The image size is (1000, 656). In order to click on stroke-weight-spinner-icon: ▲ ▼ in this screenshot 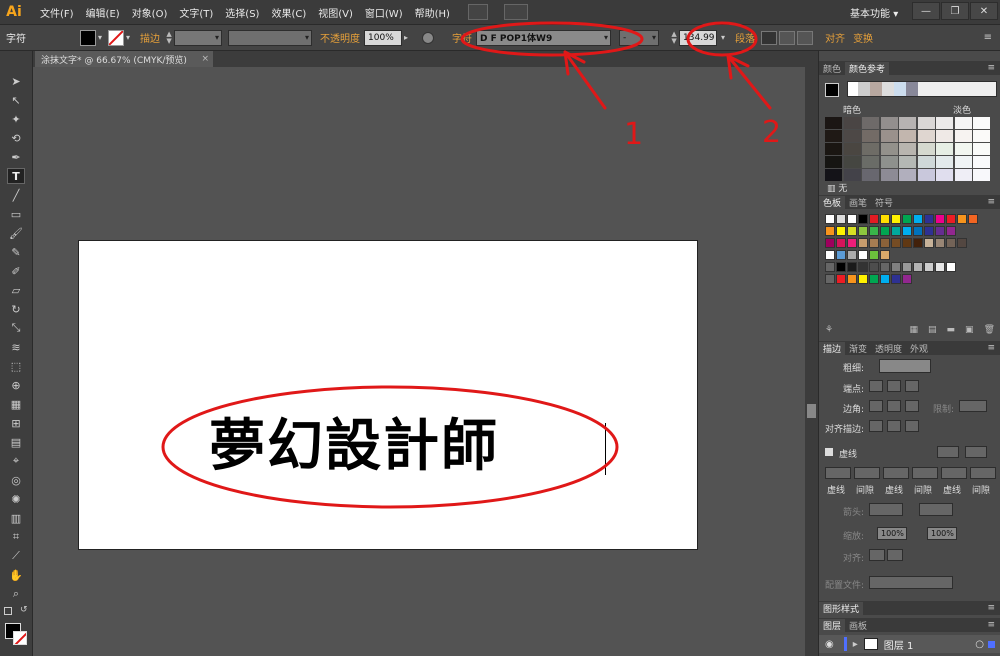, I will do `click(169, 38)`.